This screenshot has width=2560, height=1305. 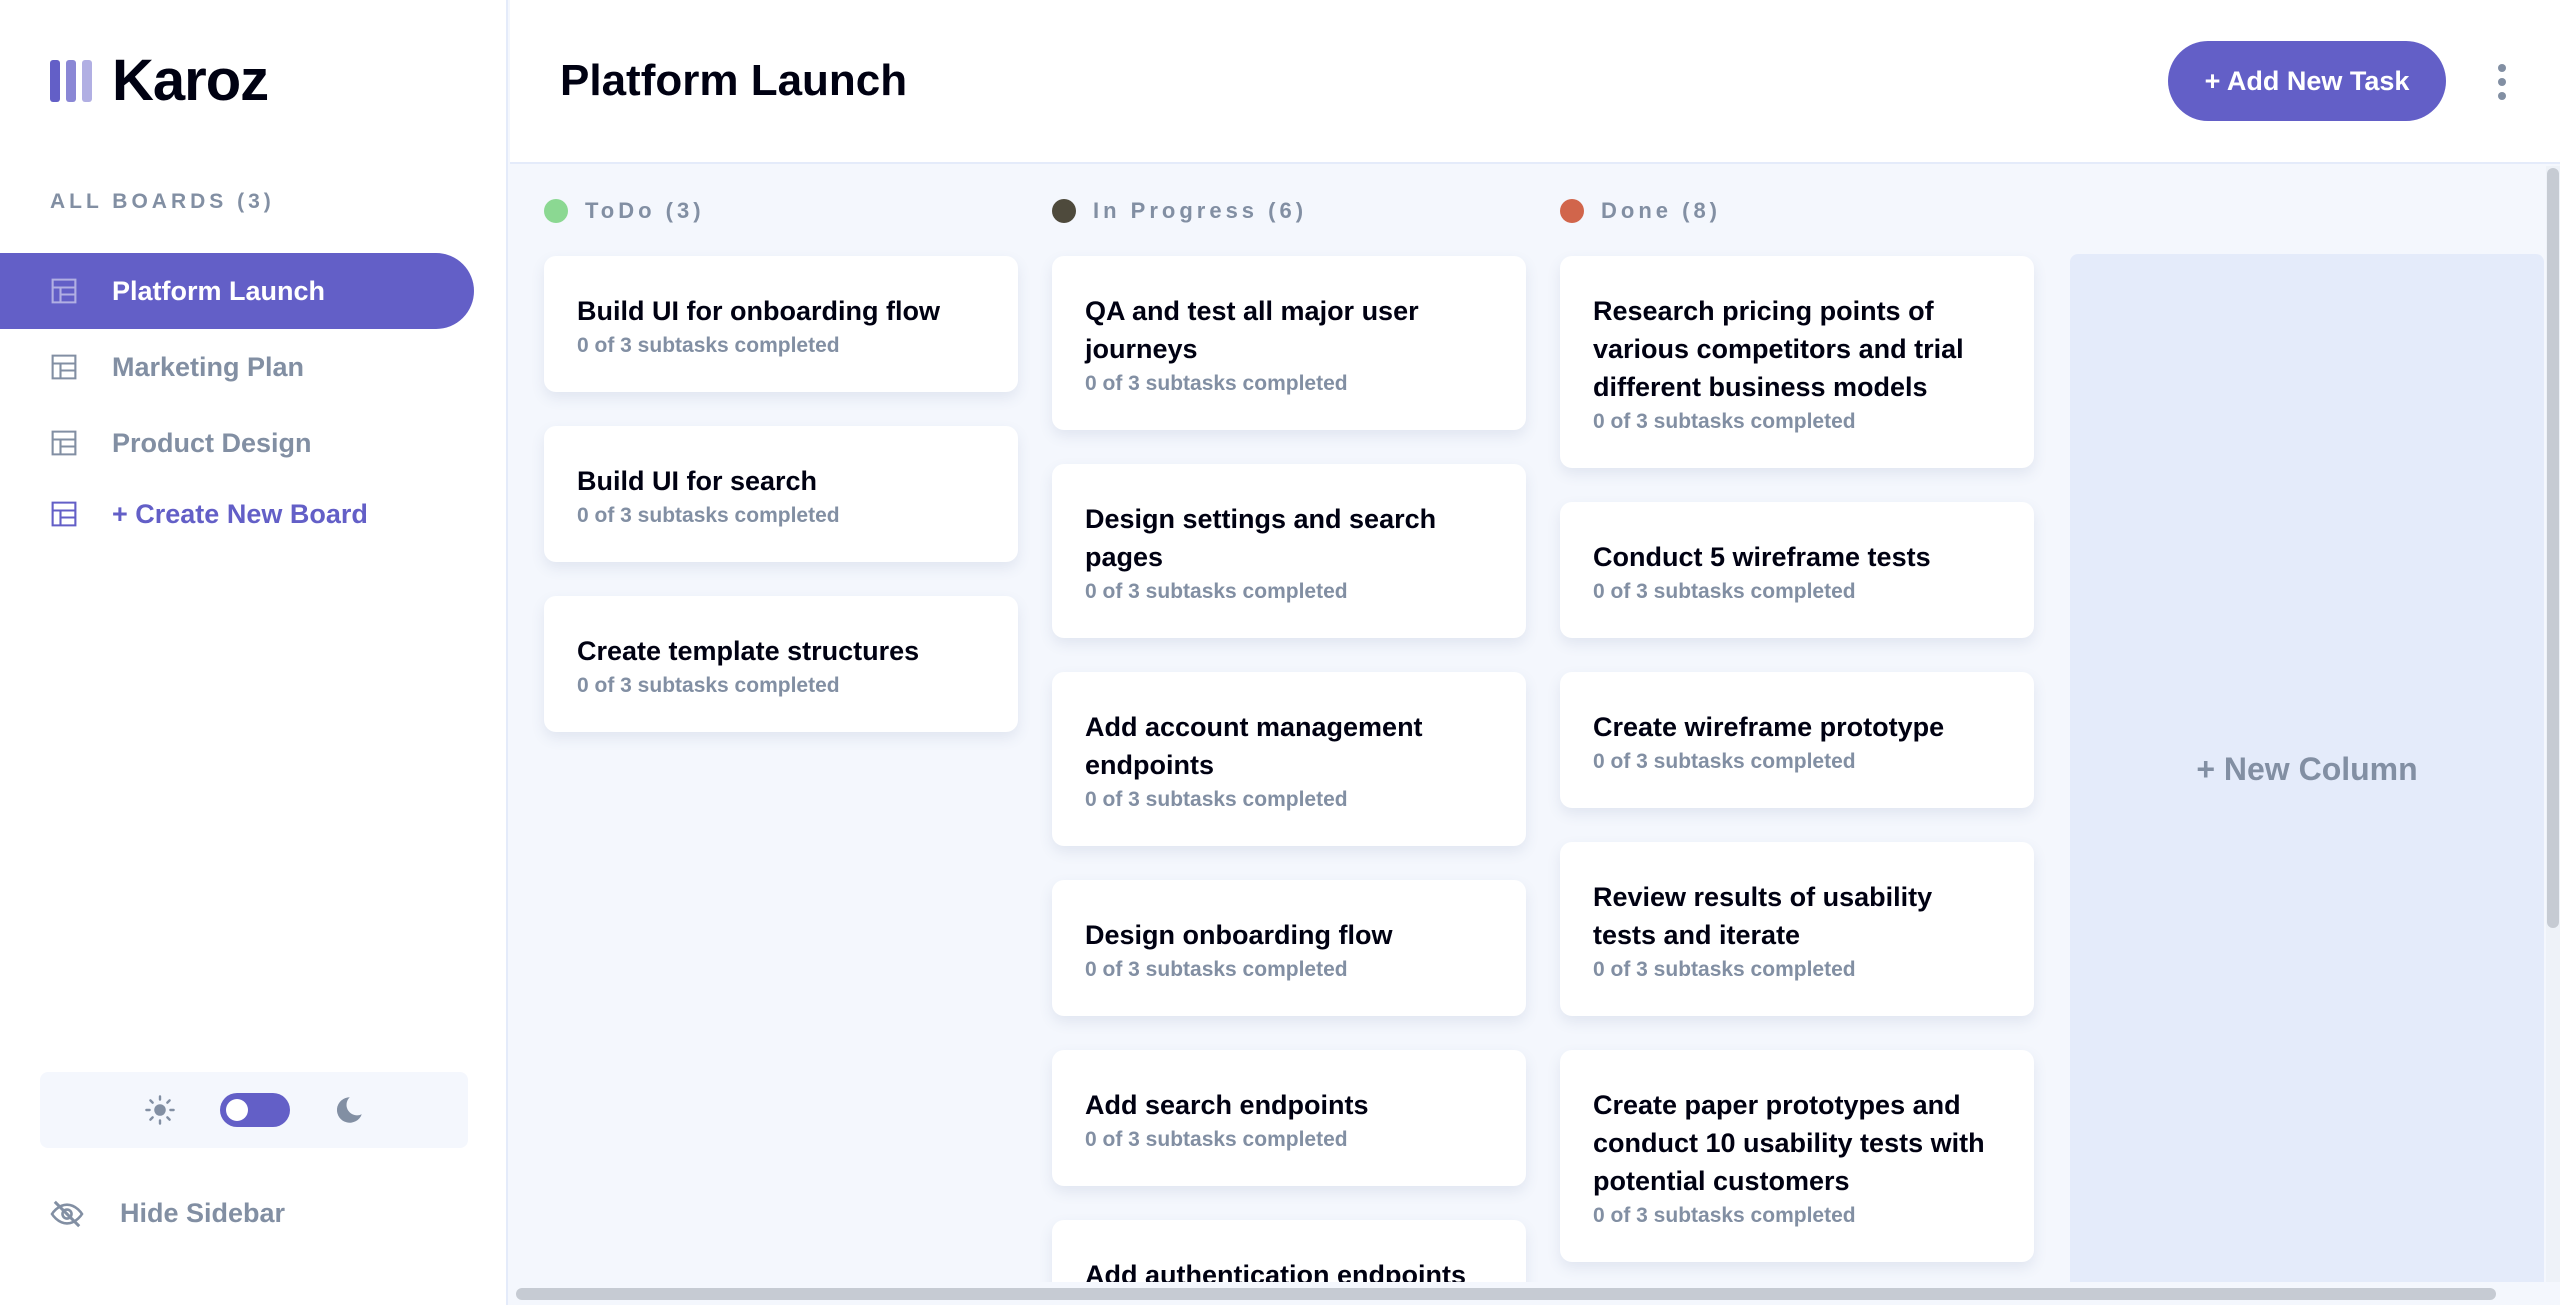 What do you see at coordinates (349, 1110) in the screenshot?
I see `moon-icon` at bounding box center [349, 1110].